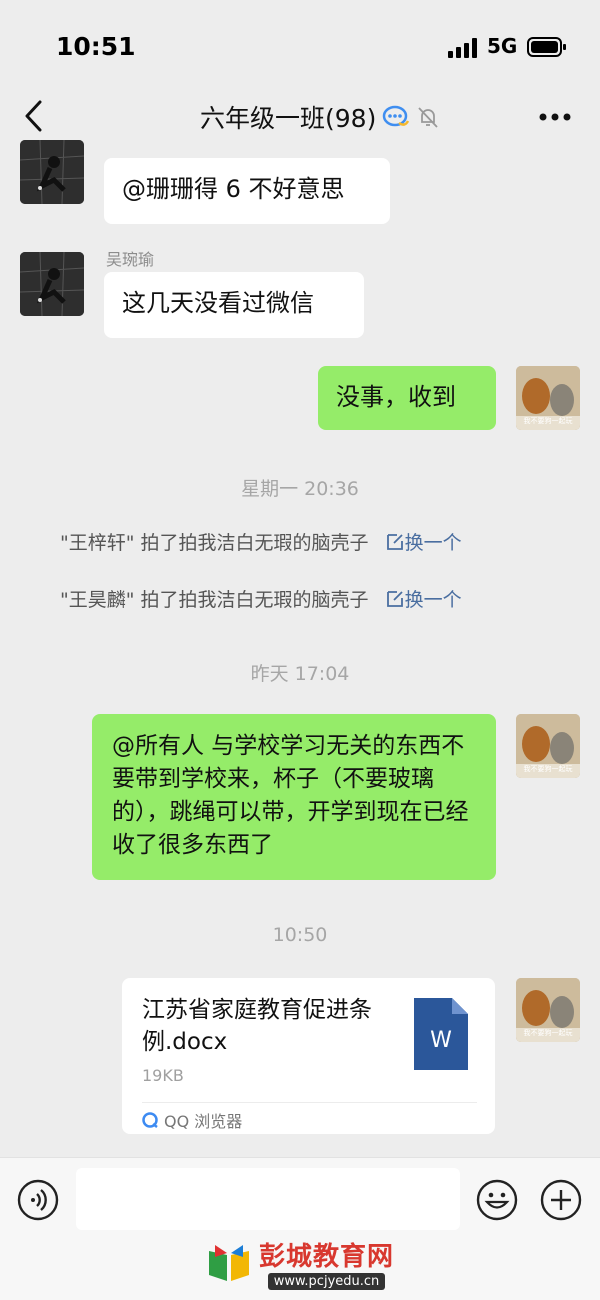  I want to click on file-size: 19KB, so click(163, 1075).